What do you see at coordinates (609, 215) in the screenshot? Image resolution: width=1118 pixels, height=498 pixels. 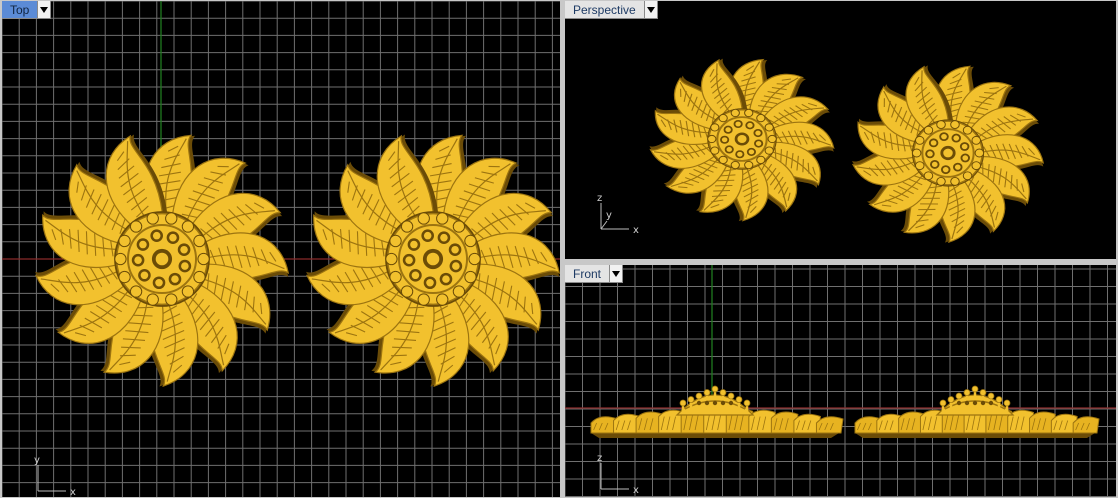 I see `axis-label-depth: y` at bounding box center [609, 215].